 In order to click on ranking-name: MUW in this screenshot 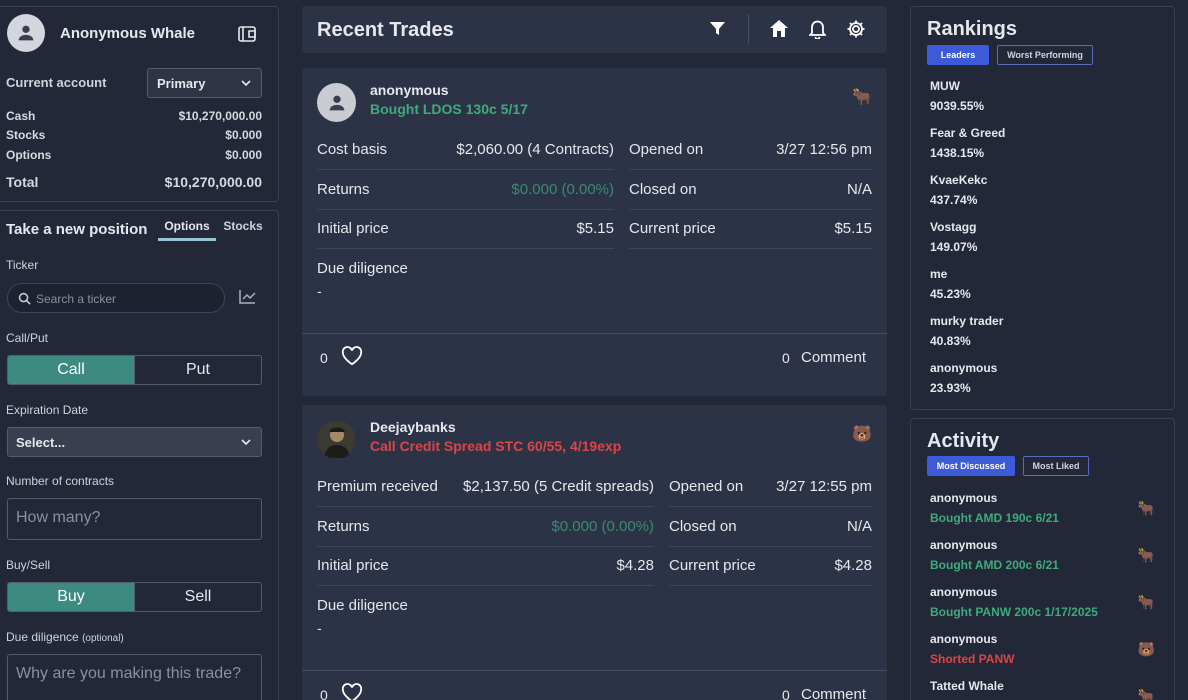, I will do `click(945, 86)`.